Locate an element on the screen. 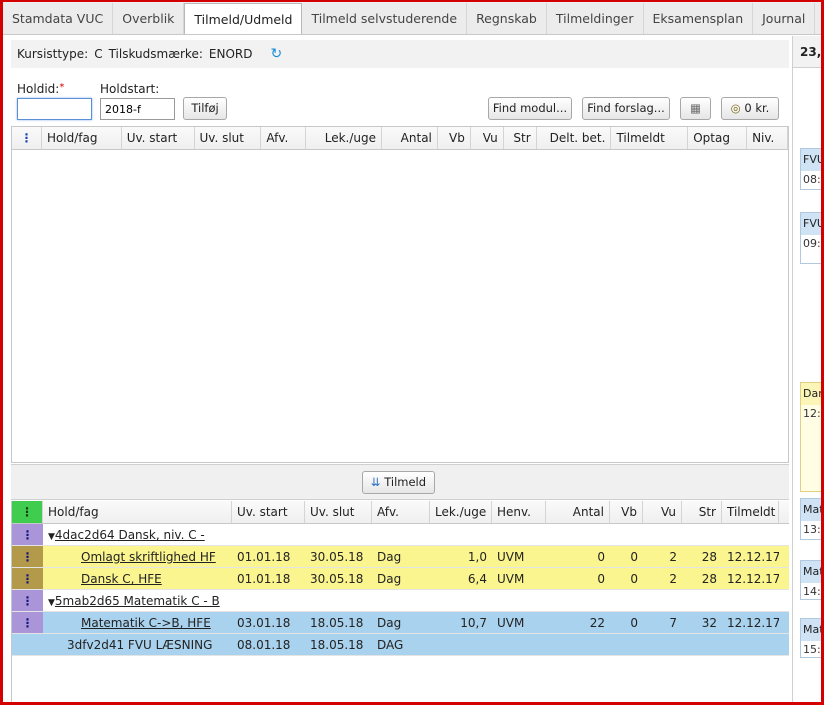 The image size is (824, 705). column-header: Optag is located at coordinates (718, 138).